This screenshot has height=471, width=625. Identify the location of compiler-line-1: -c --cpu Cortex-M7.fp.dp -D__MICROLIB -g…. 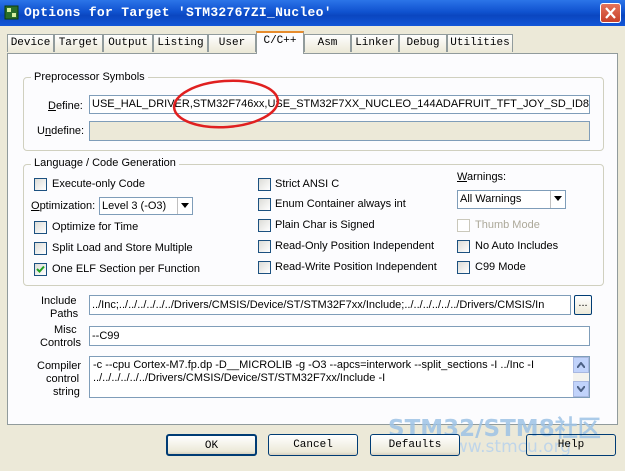
(314, 365).